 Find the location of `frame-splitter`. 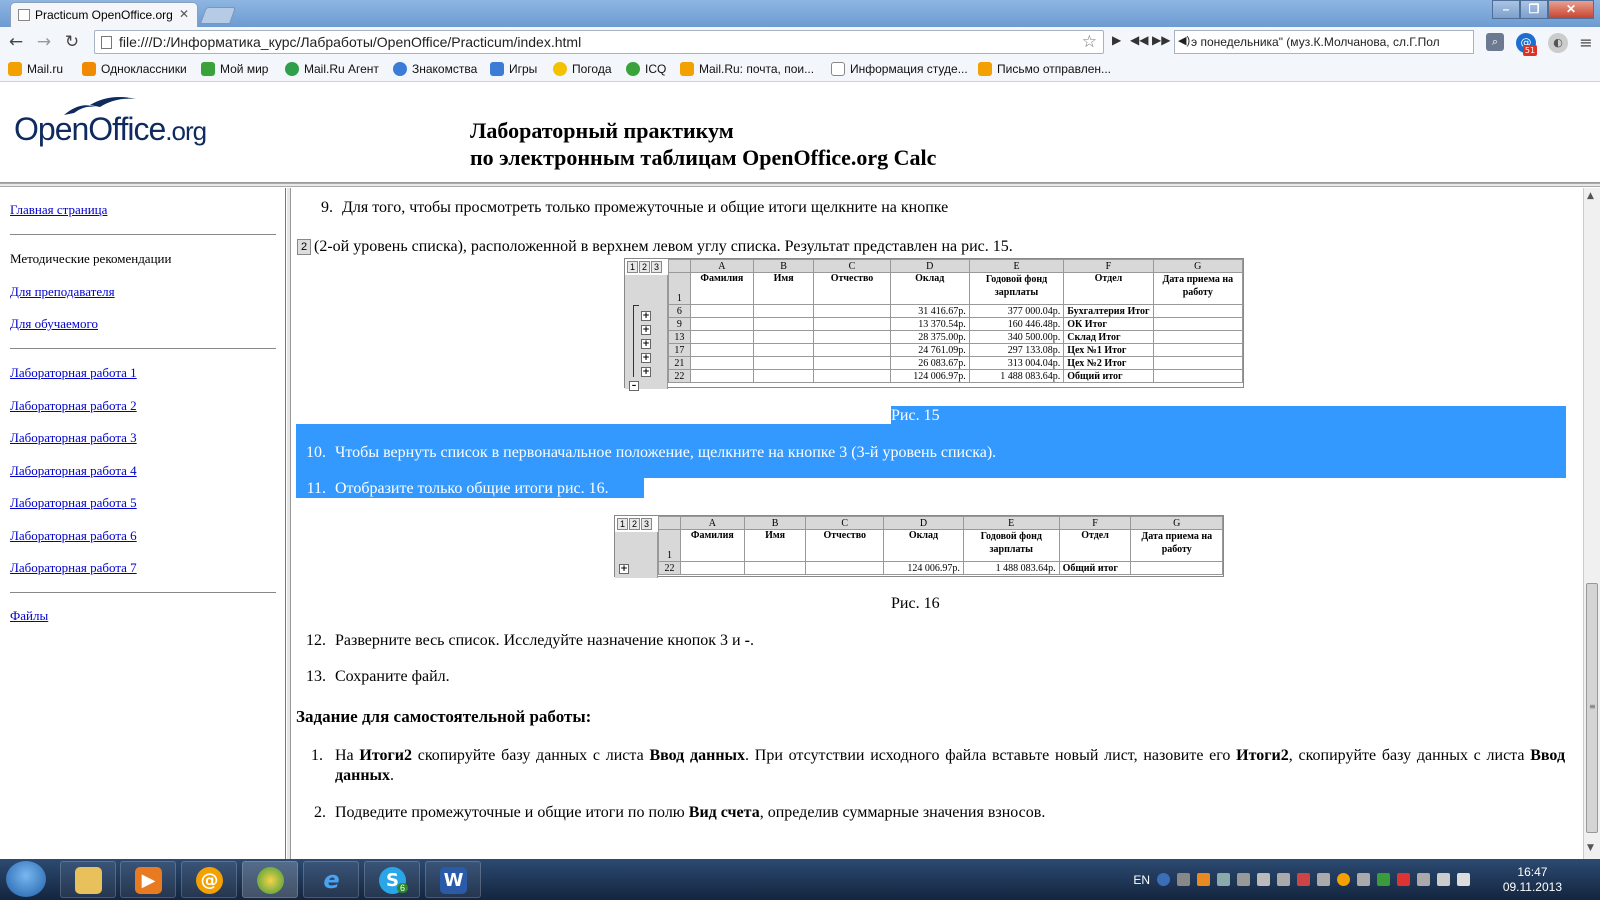

frame-splitter is located at coordinates (289, 523).